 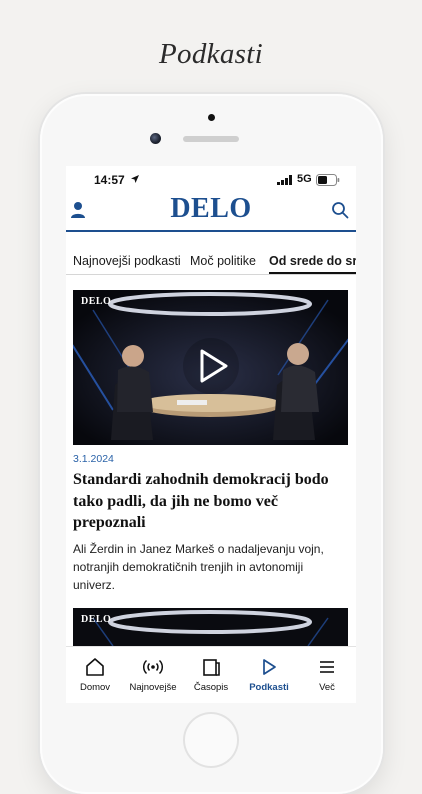 I want to click on search-icon, so click(x=340, y=210).